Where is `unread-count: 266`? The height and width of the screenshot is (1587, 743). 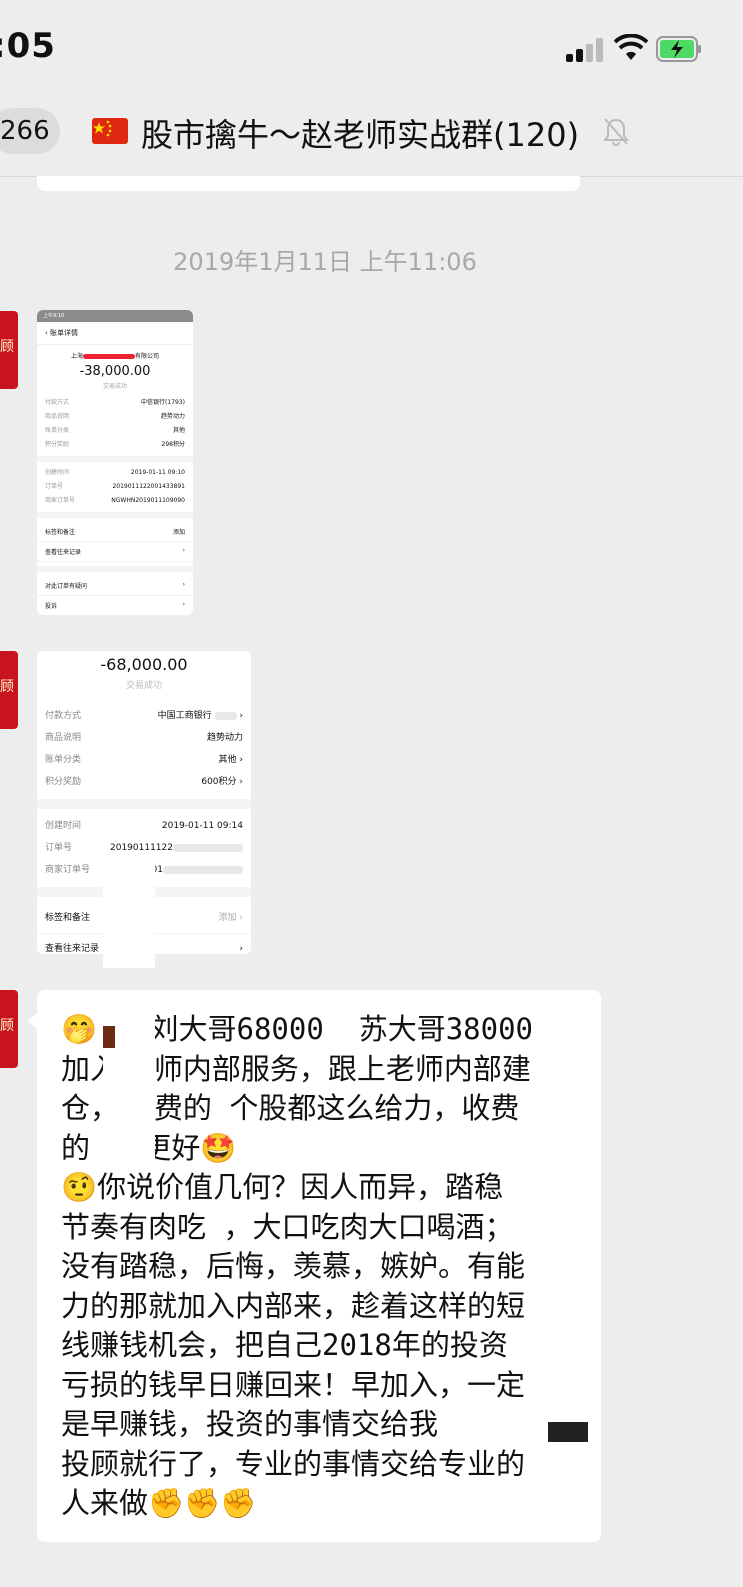
unread-count: 266 is located at coordinates (25, 131).